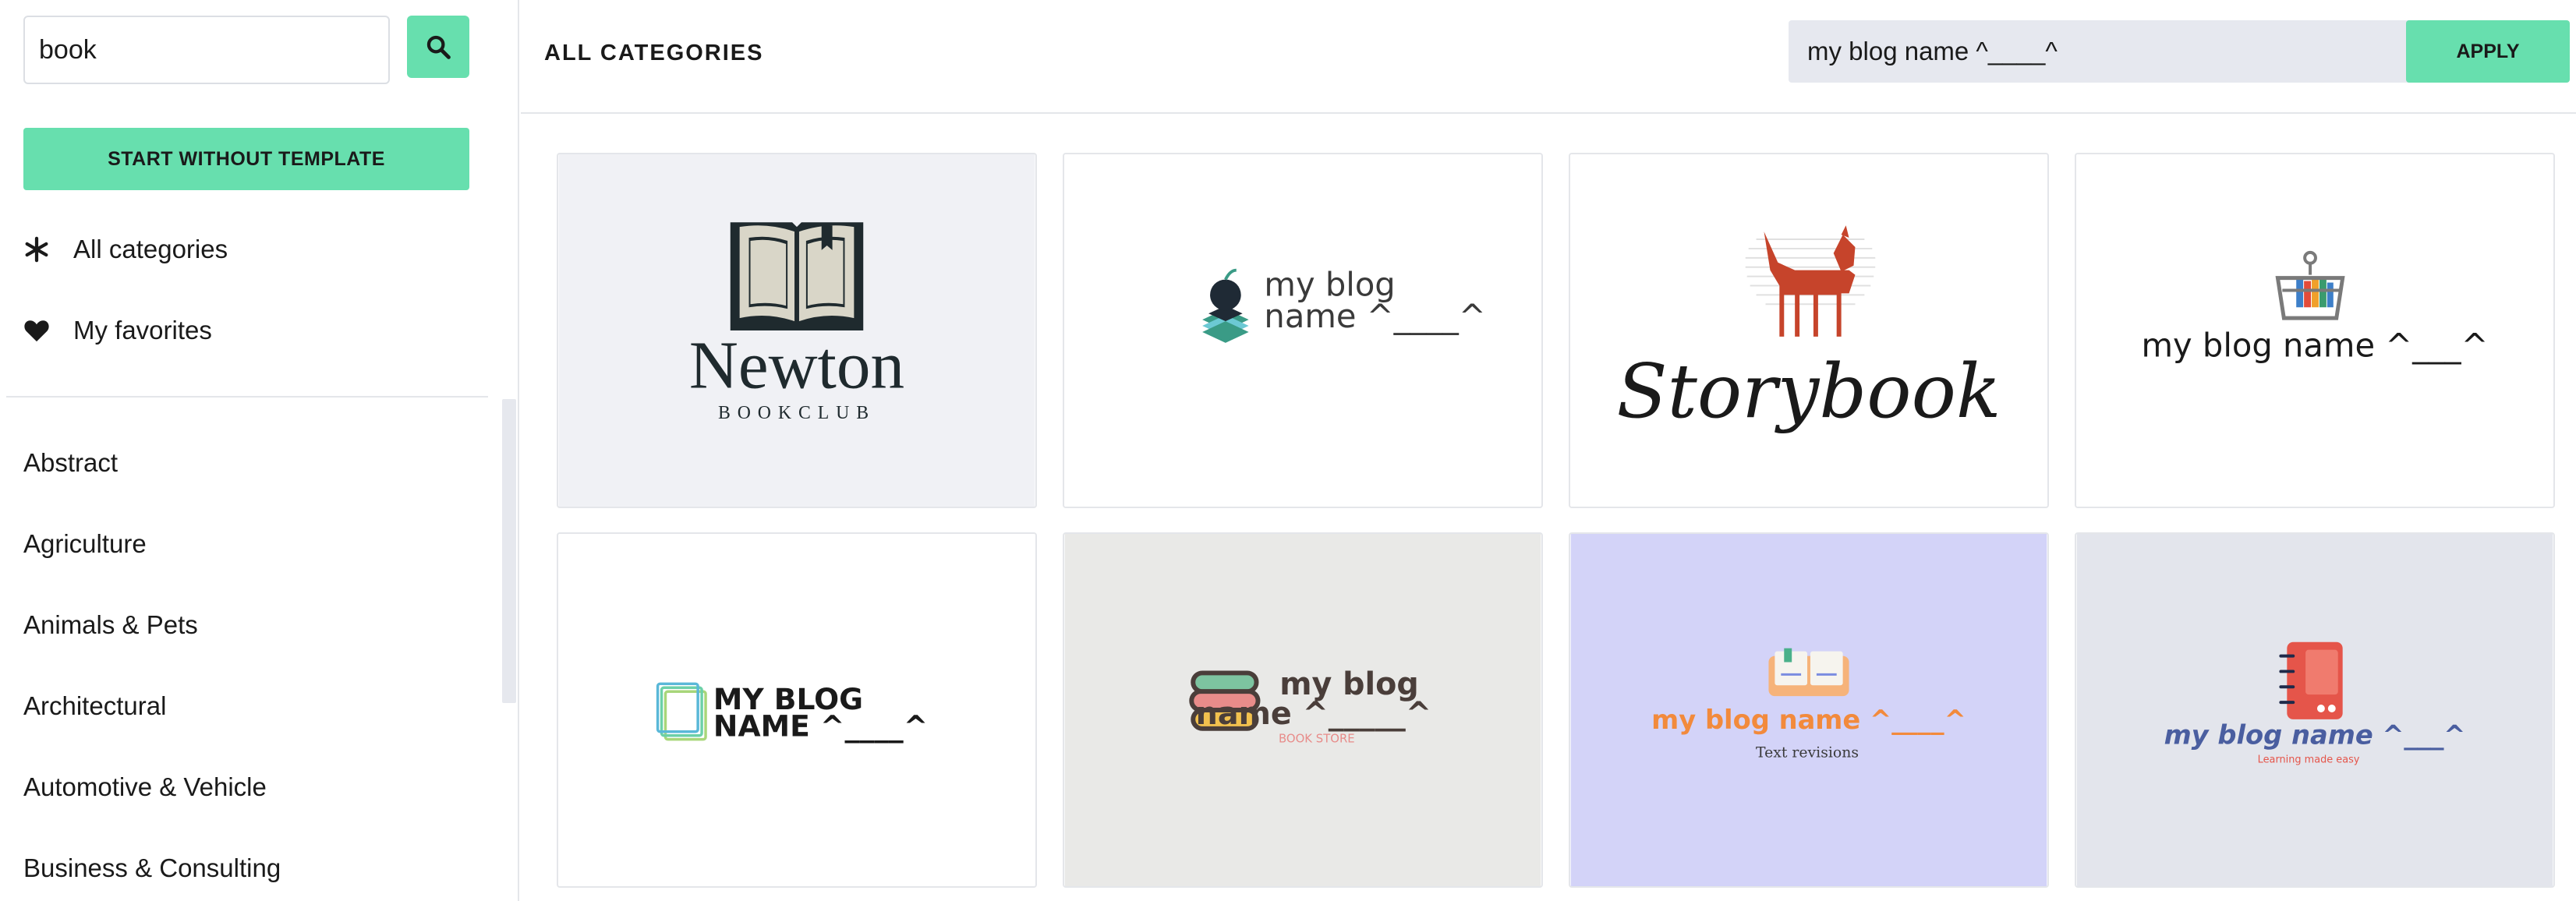  What do you see at coordinates (85, 544) in the screenshot?
I see `category-item: Agriculture` at bounding box center [85, 544].